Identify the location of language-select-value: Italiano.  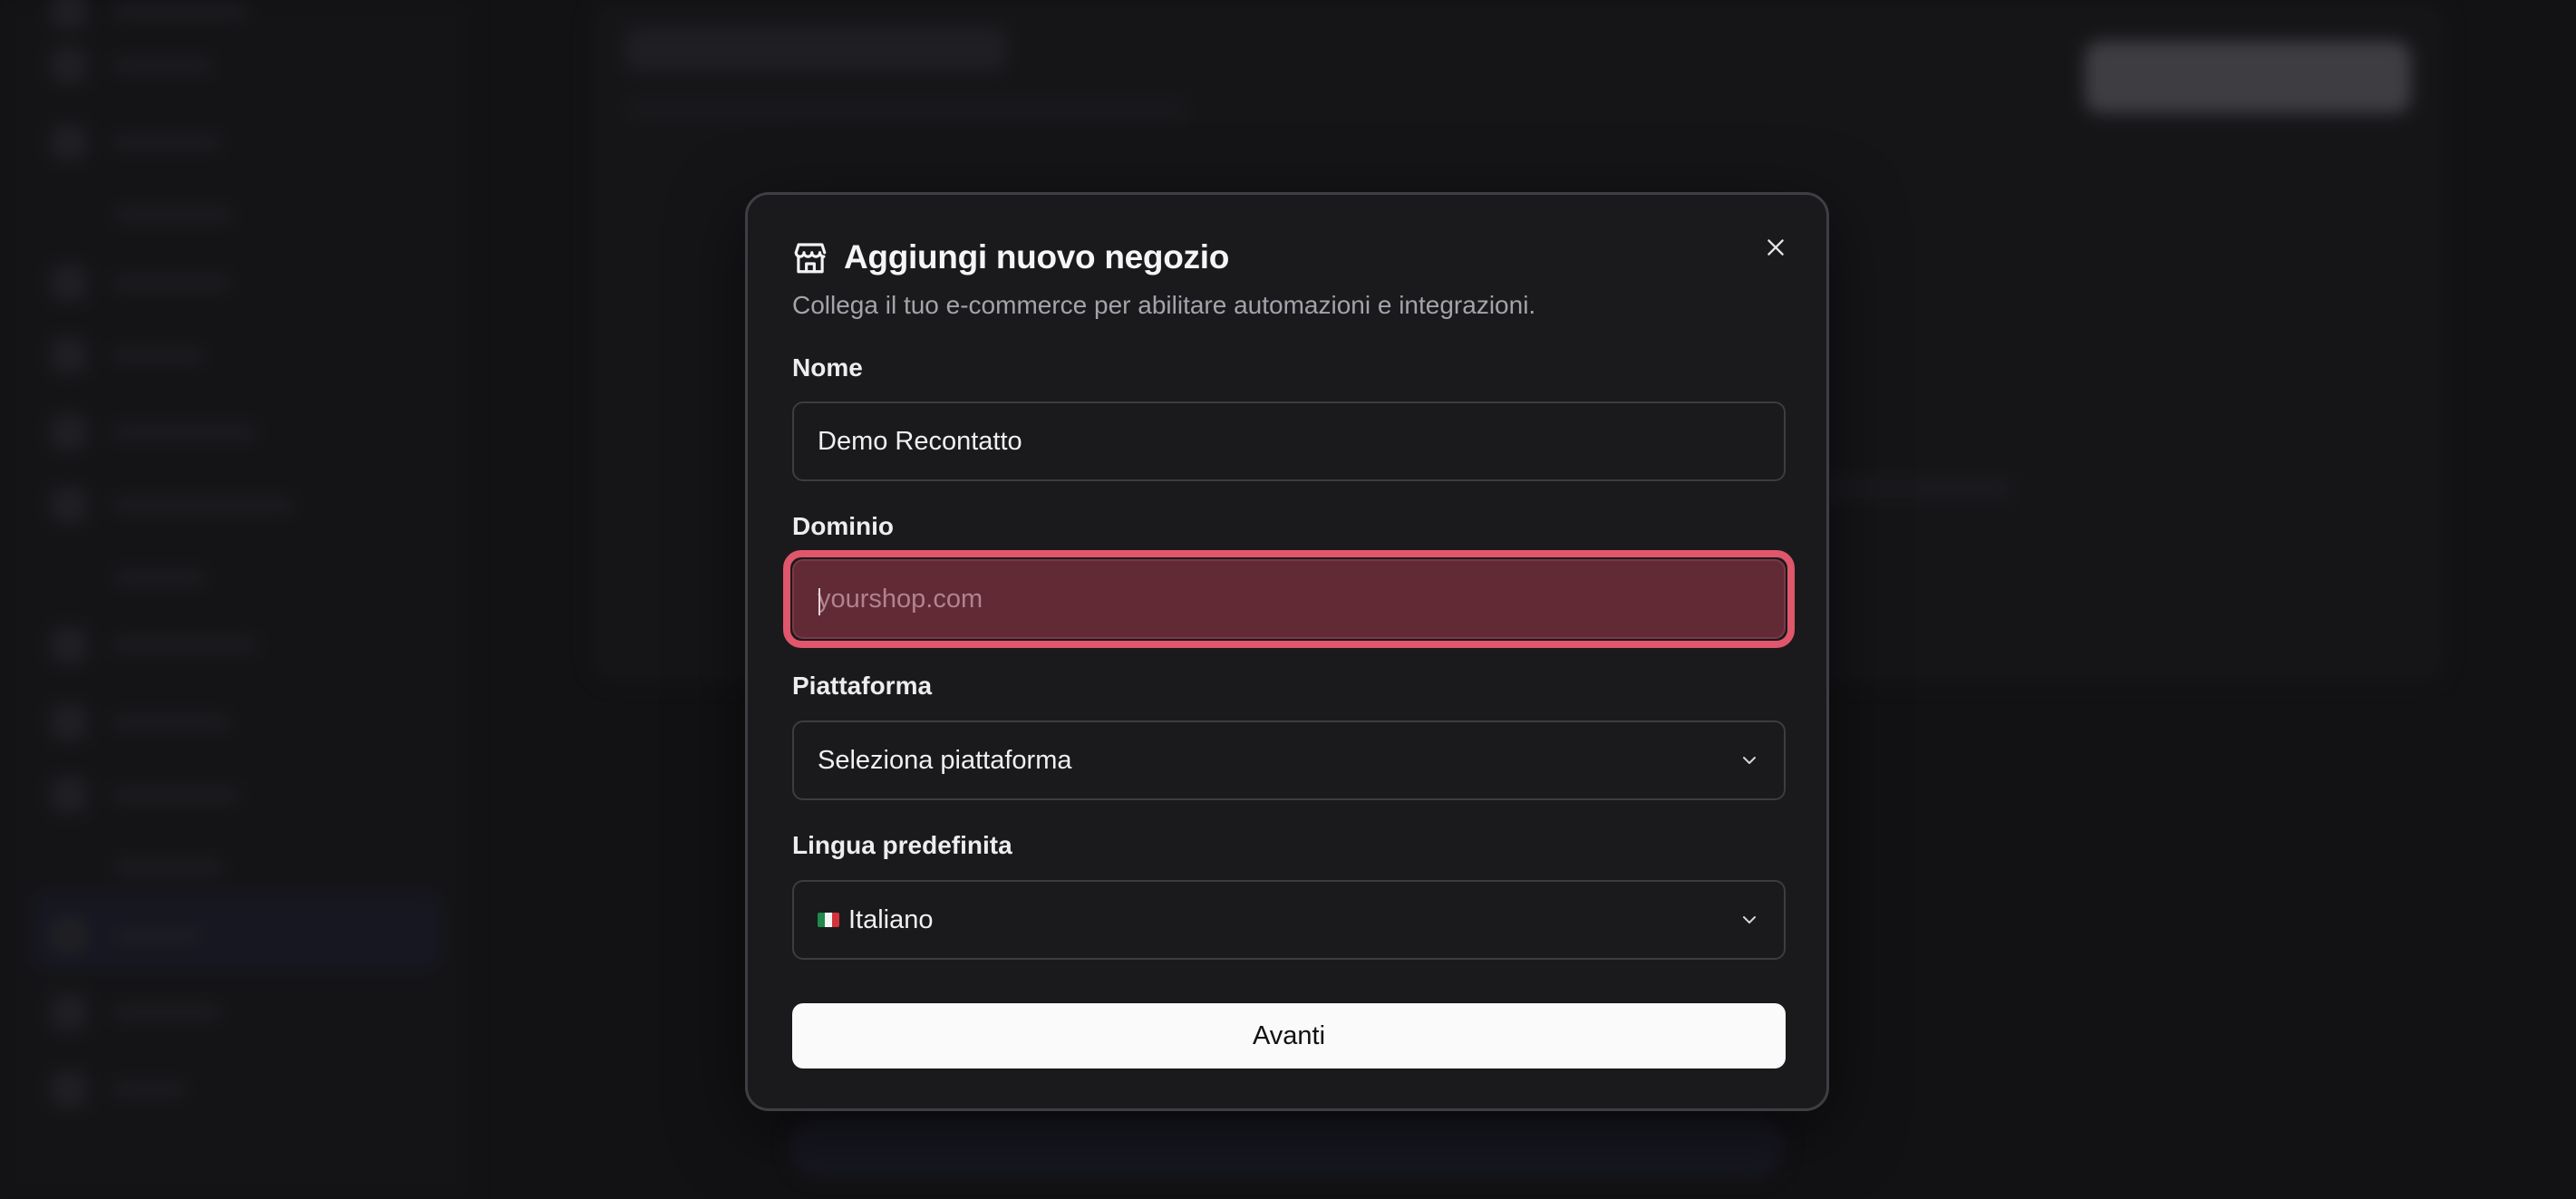
(891, 919).